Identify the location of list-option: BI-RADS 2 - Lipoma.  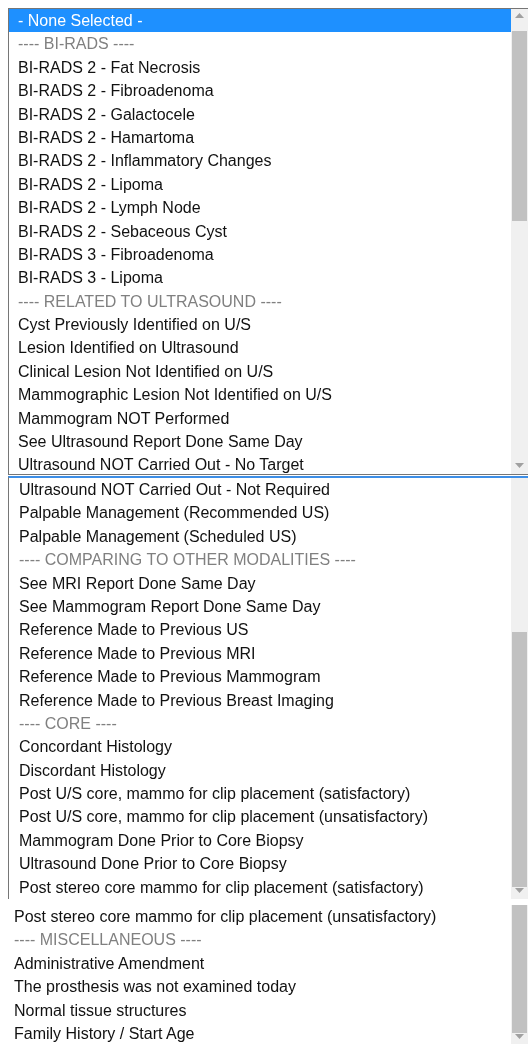
(260, 184).